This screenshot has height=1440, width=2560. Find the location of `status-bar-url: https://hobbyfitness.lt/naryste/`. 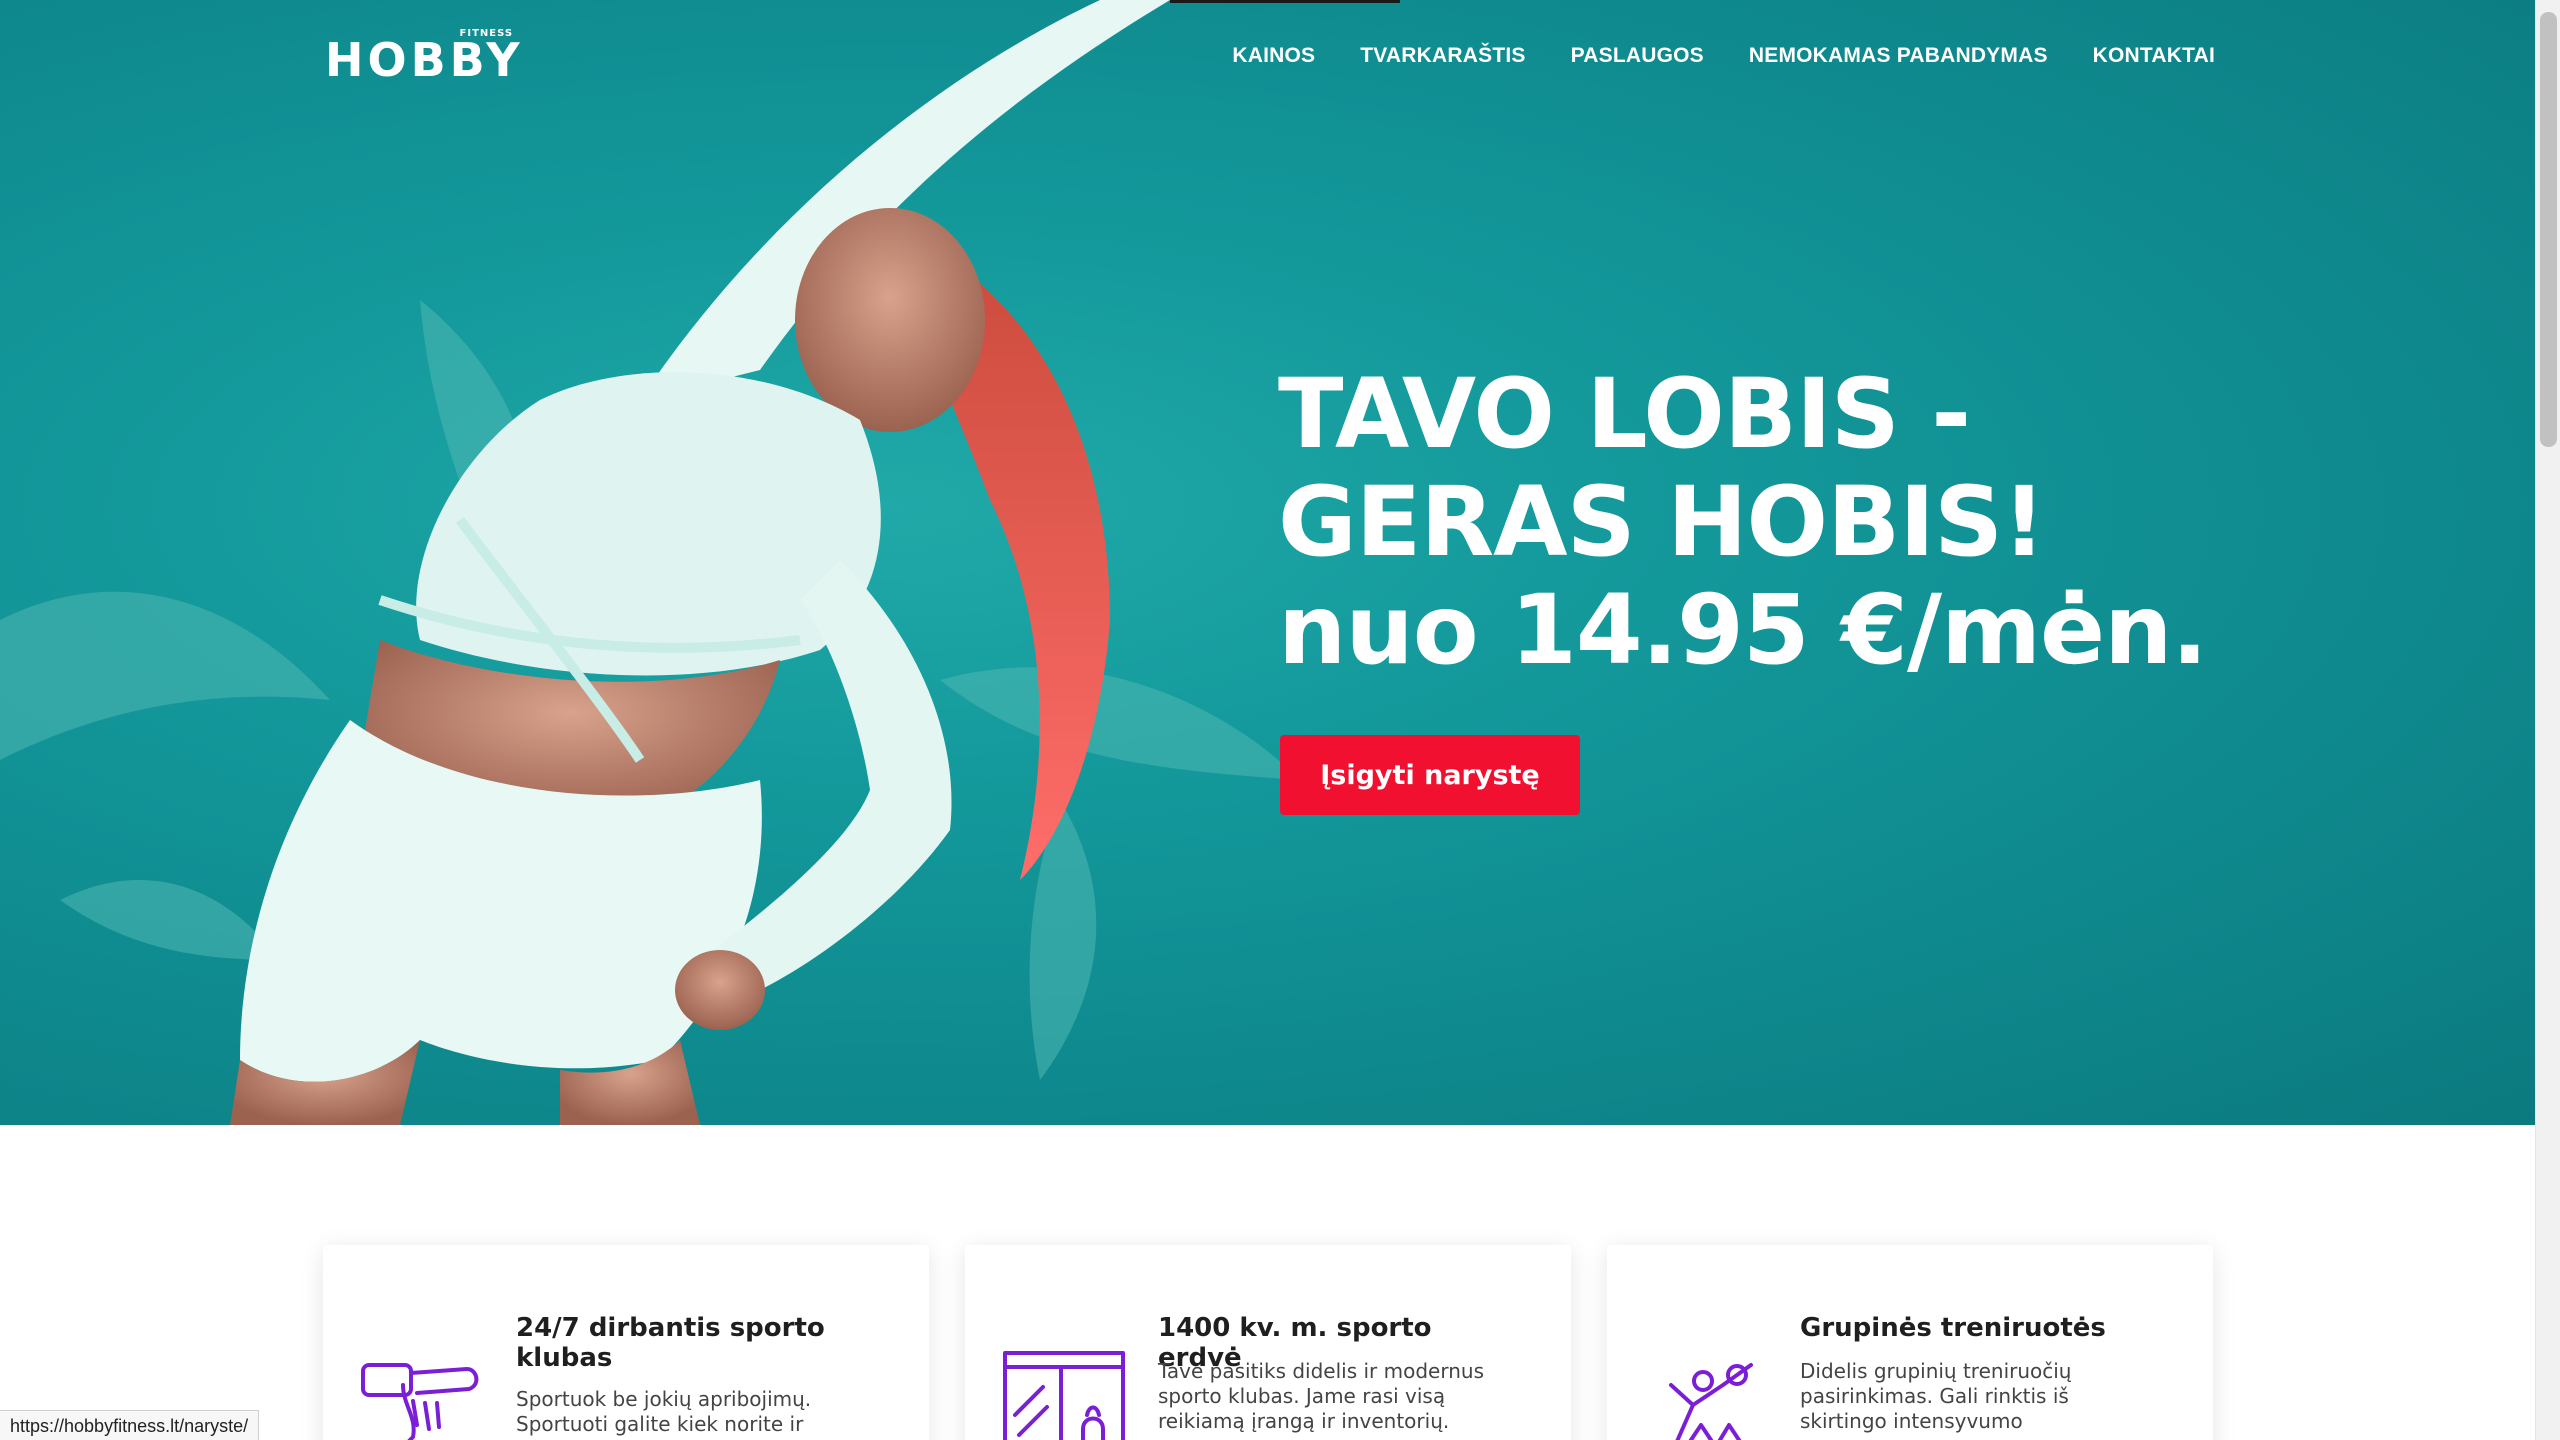

status-bar-url: https://hobbyfitness.lt/naryste/ is located at coordinates (130, 1425).